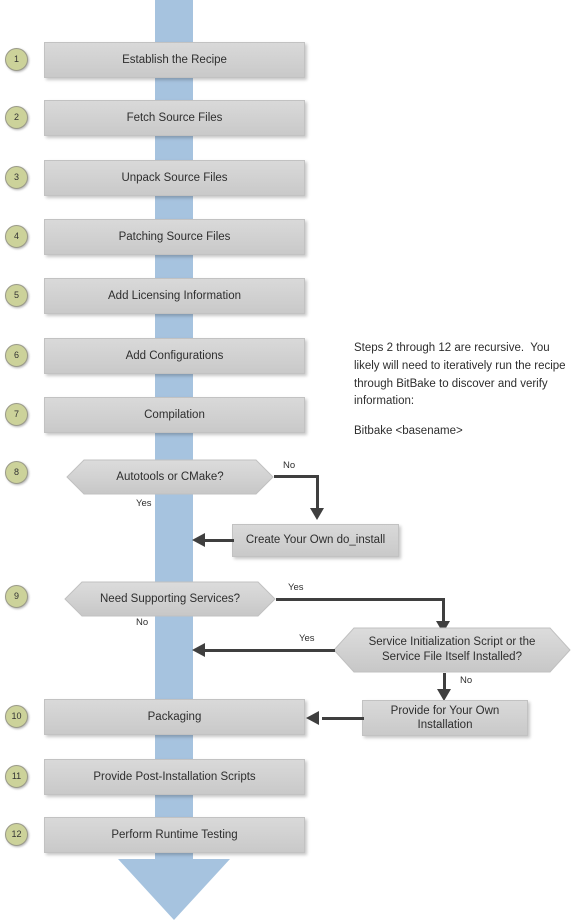 The height and width of the screenshot is (923, 571). I want to click on connector-do-install-to-spine, so click(219, 540).